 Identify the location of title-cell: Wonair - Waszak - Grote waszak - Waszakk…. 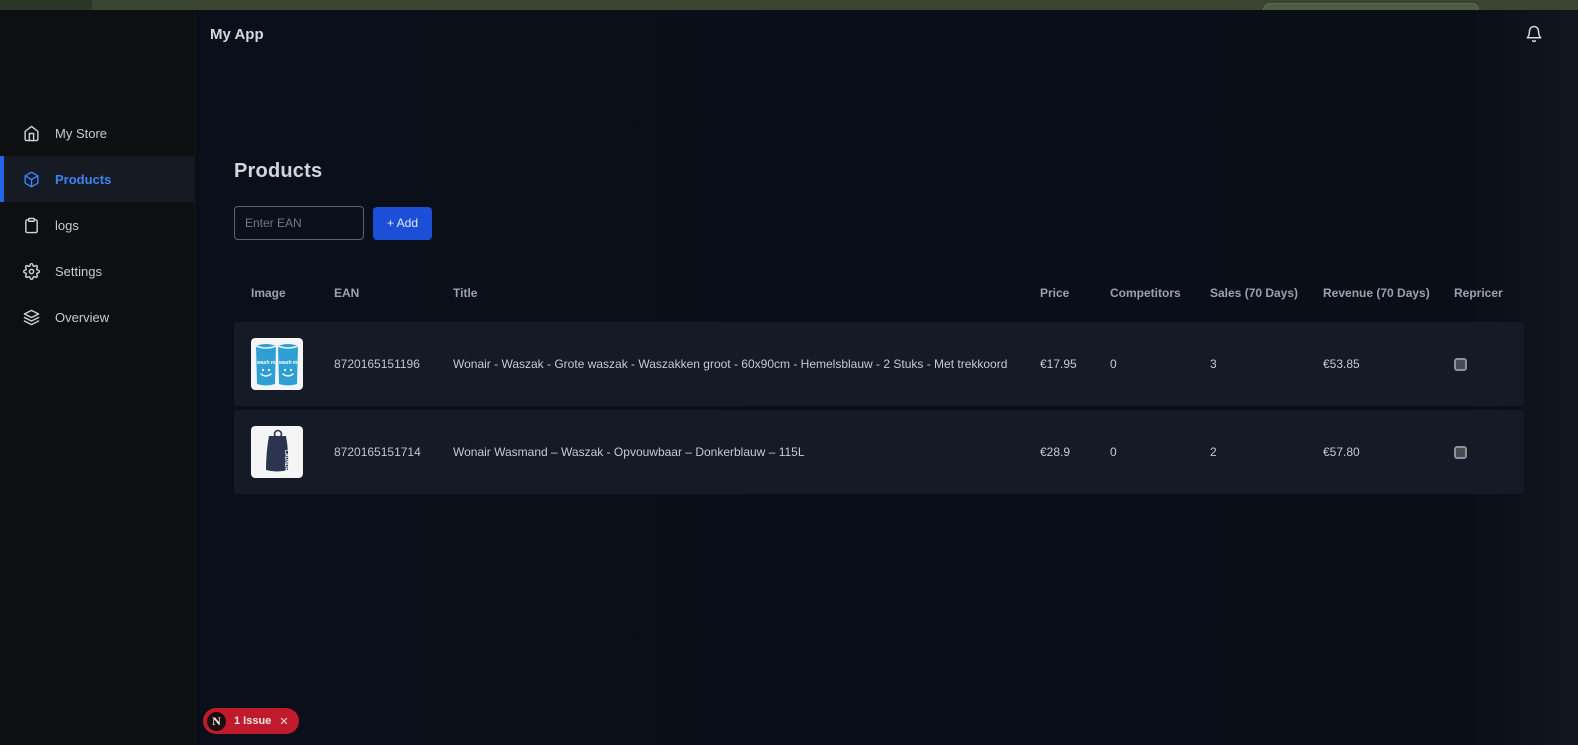
(730, 364).